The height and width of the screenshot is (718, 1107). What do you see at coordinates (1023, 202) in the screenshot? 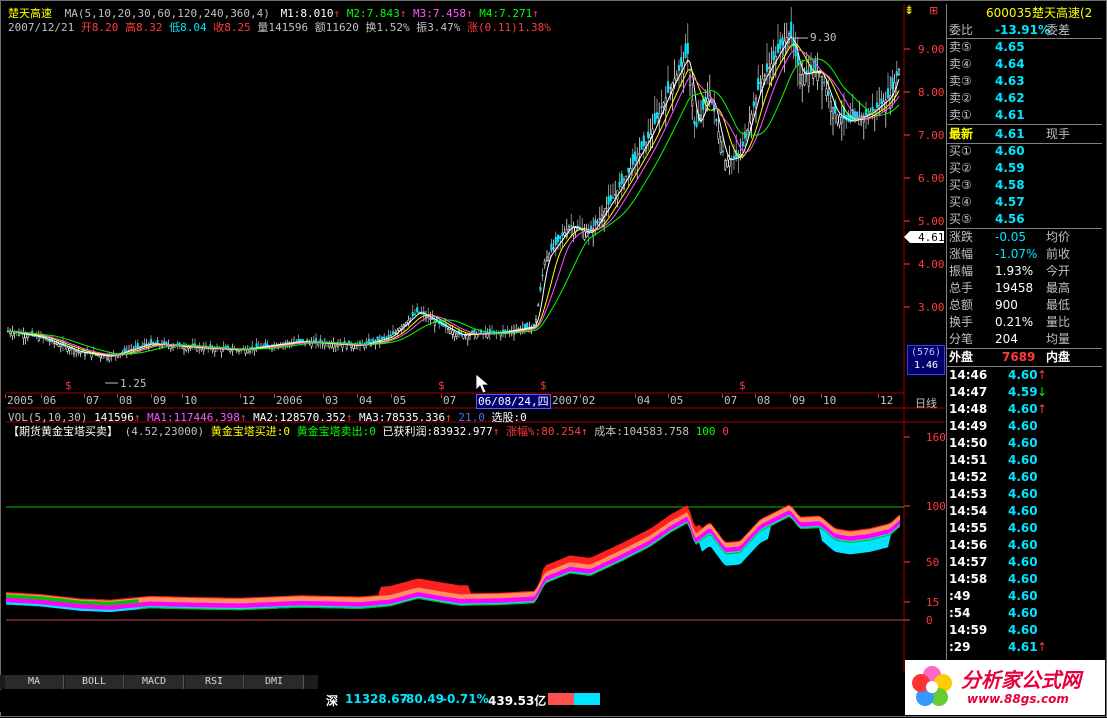
I see `buy-level-row: 买④ 4.57` at bounding box center [1023, 202].